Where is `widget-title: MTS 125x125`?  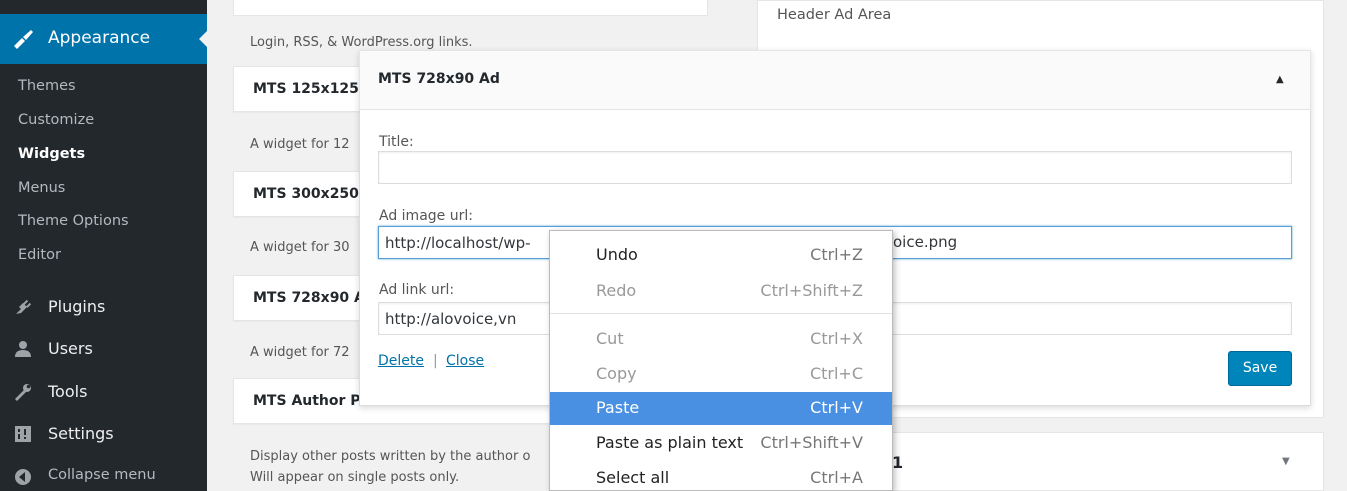 widget-title: MTS 125x125 is located at coordinates (306, 89).